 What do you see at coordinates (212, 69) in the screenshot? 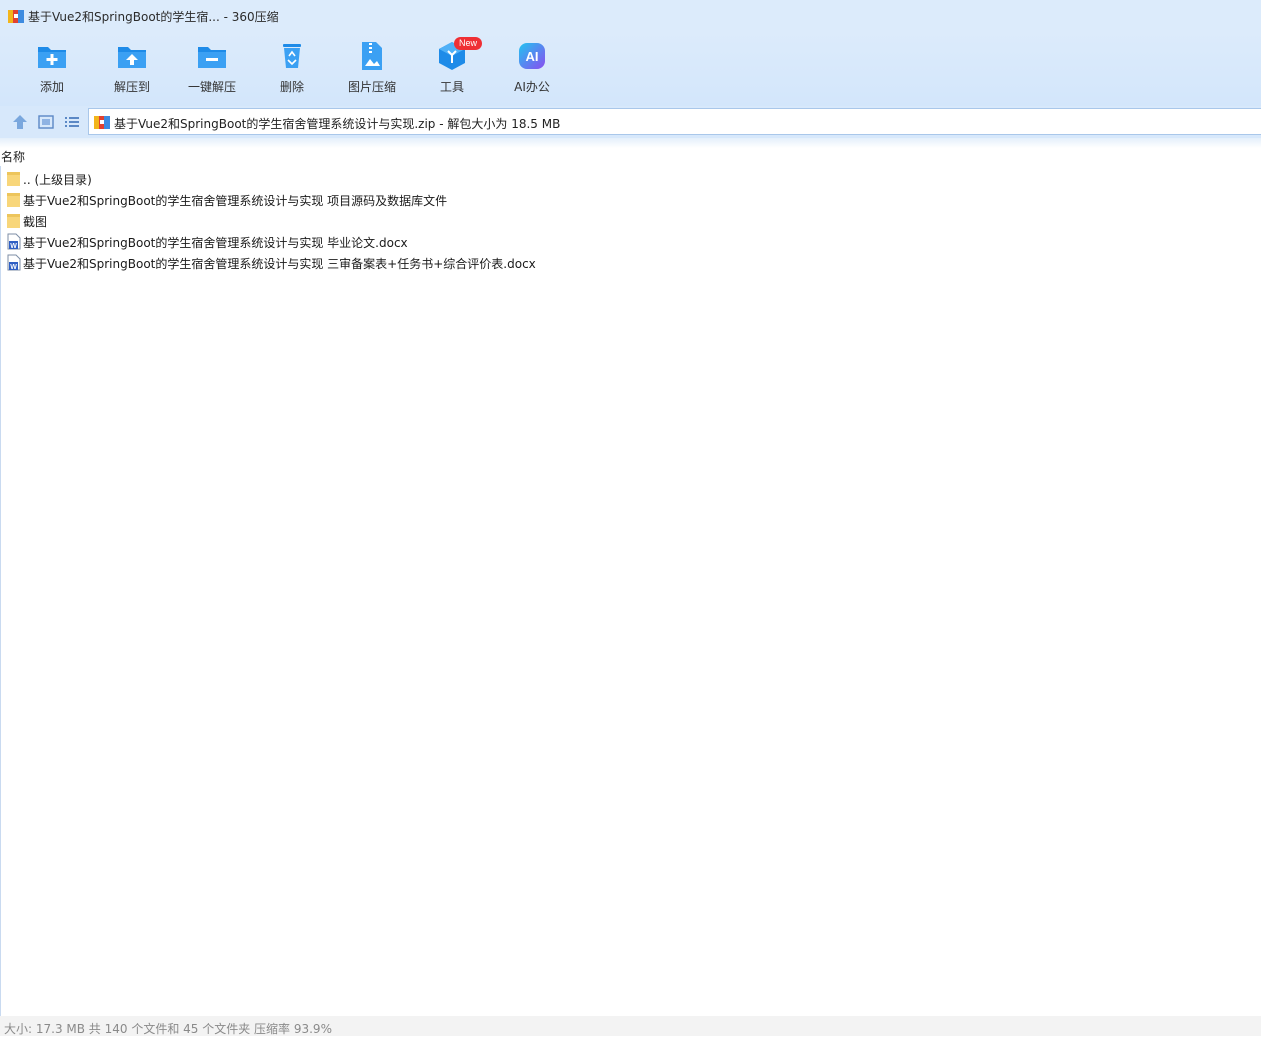
I see `one-click-extract-button: 一键解压` at bounding box center [212, 69].